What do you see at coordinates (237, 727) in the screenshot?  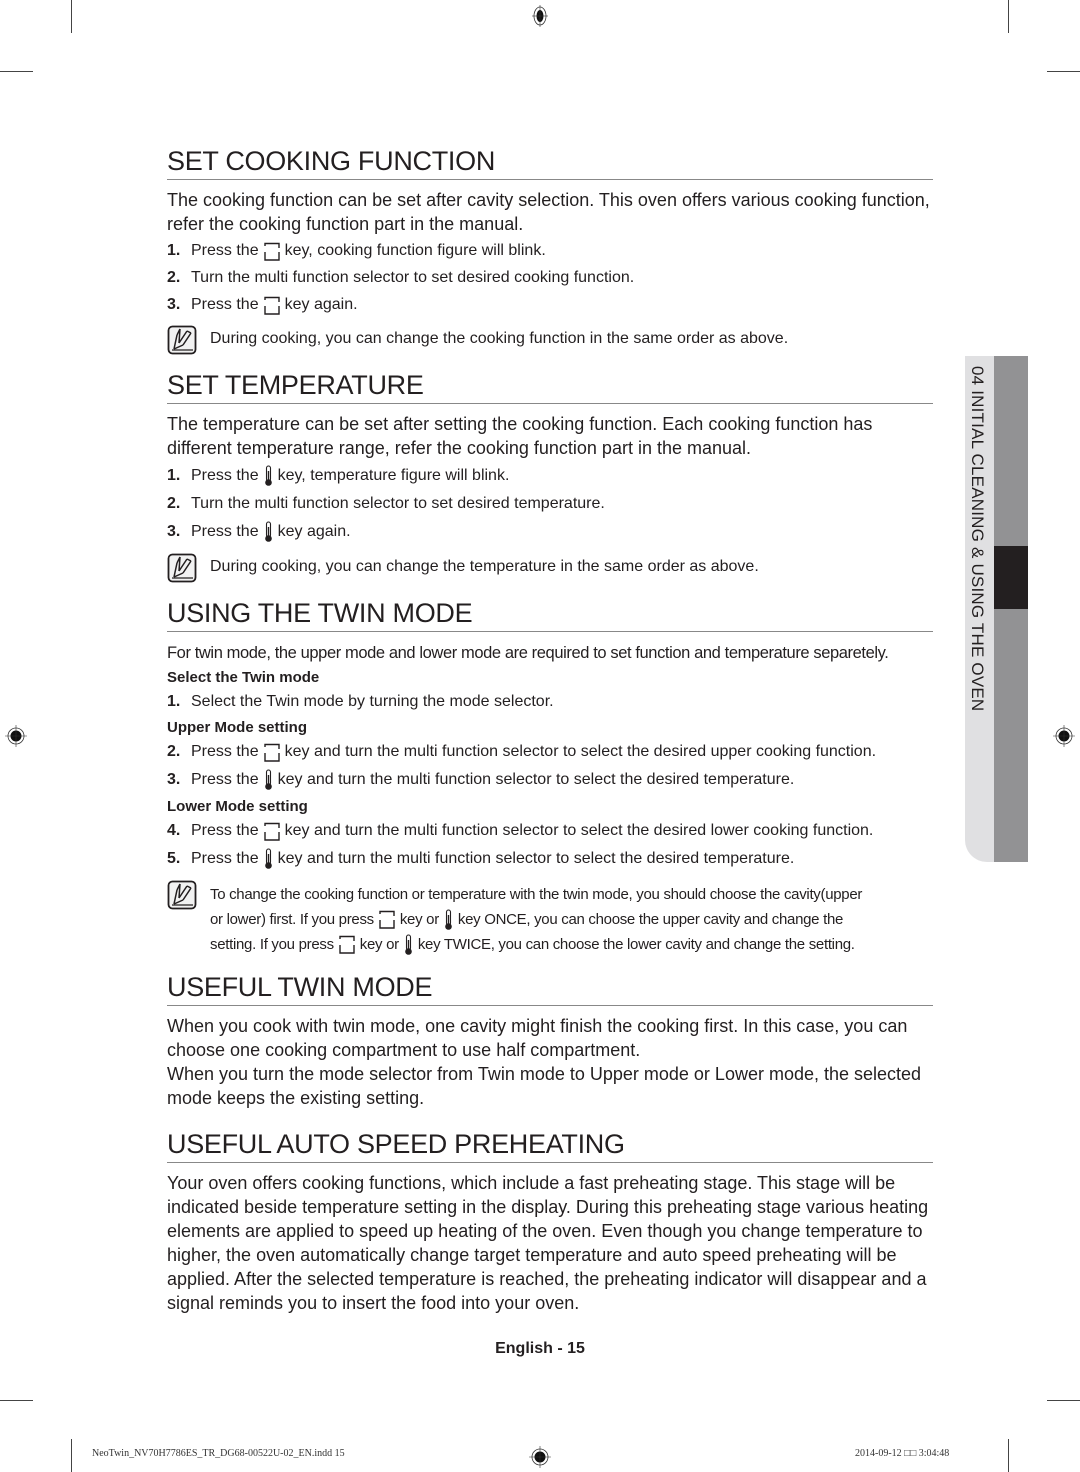 I see `subheading: Upper Mode setting` at bounding box center [237, 727].